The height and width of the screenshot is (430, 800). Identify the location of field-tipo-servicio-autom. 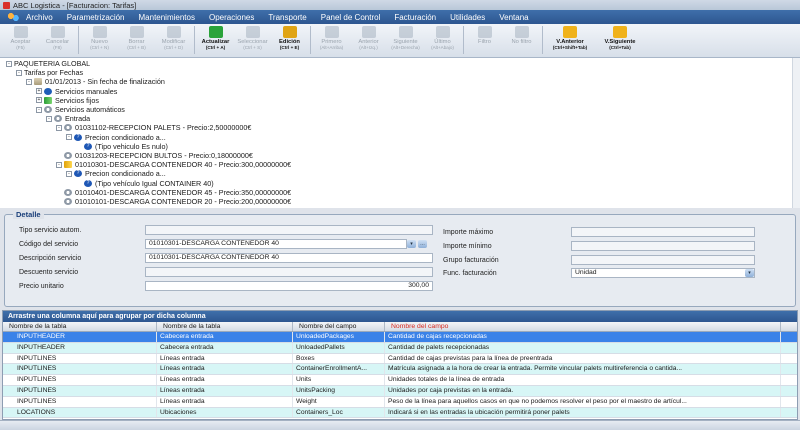
(289, 230).